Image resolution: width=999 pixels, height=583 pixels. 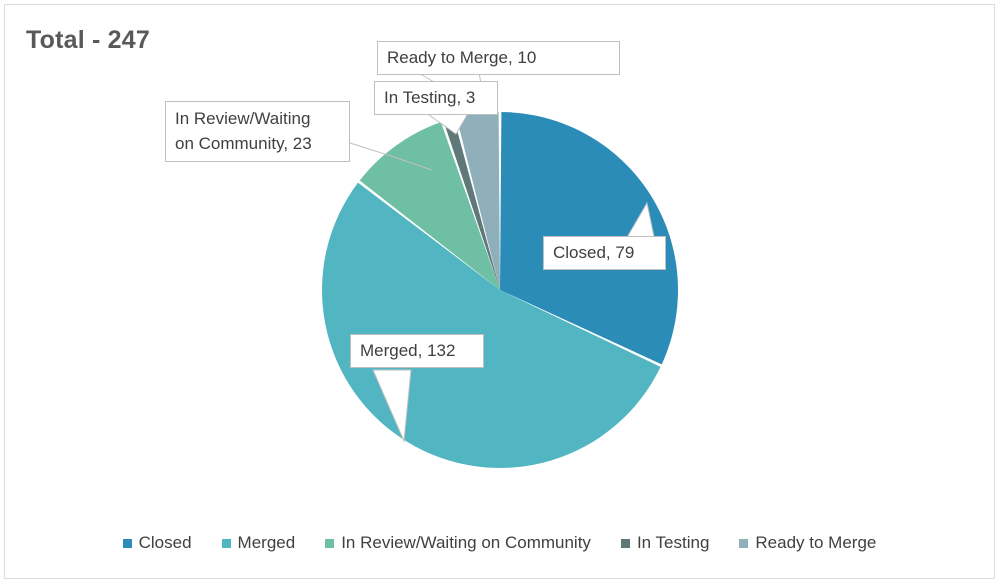 I want to click on legend-item: Ready to Merge, so click(x=807, y=543).